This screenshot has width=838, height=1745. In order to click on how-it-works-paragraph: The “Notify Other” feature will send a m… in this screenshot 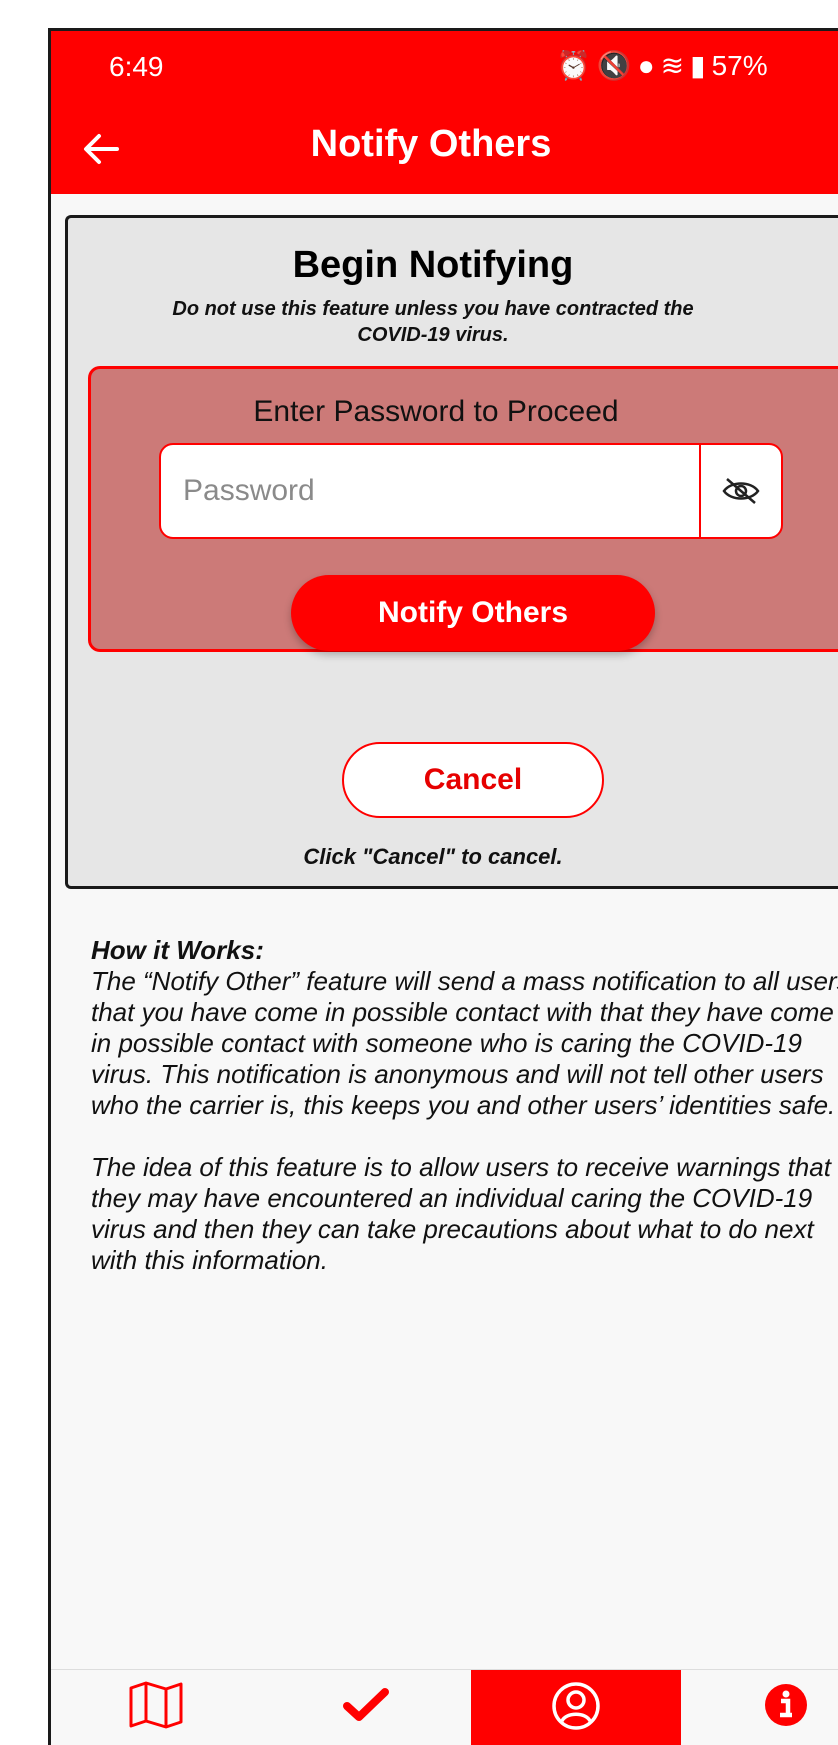, I will do `click(464, 1043)`.